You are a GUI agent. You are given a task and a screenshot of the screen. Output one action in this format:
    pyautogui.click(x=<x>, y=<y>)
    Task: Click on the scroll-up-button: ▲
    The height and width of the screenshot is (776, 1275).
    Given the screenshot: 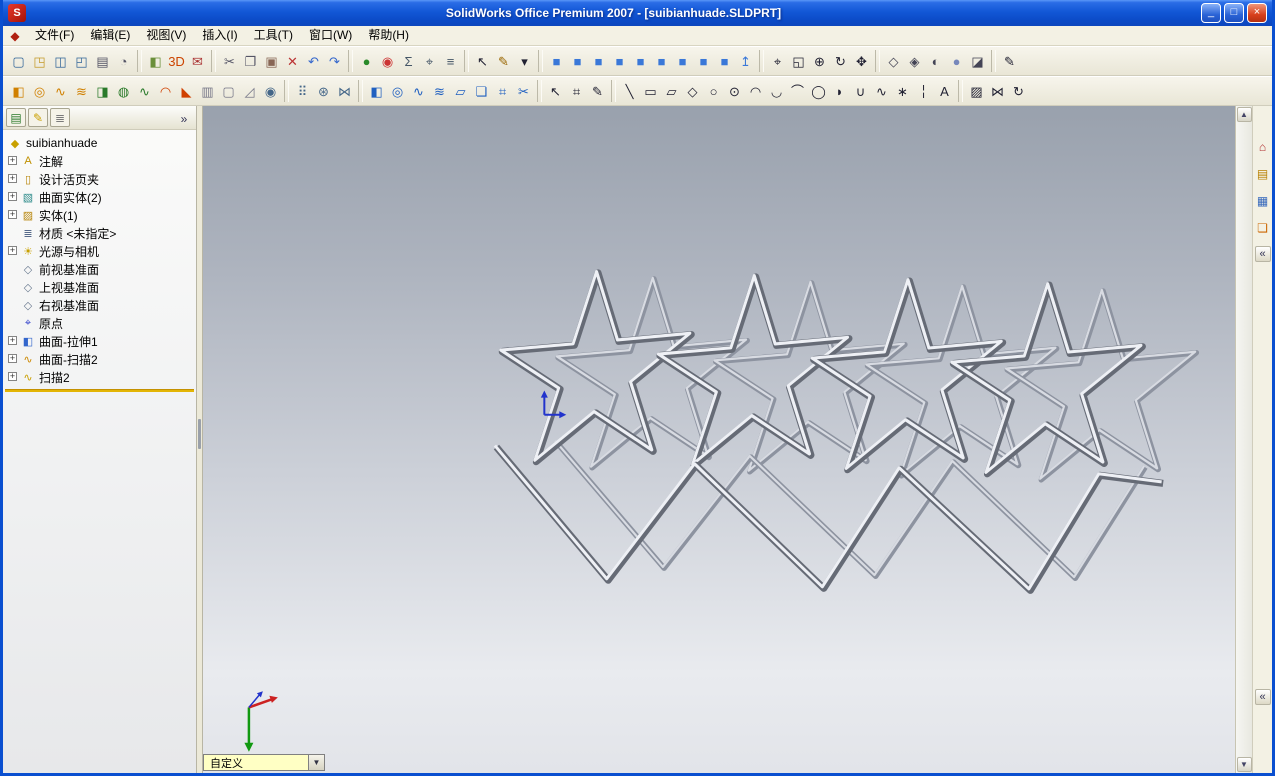 What is the action you would take?
    pyautogui.click(x=1244, y=114)
    